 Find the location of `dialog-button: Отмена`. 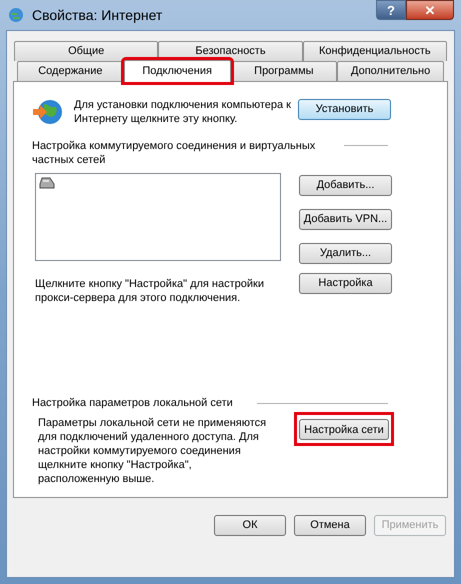

dialog-button: Отмена is located at coordinates (330, 525).